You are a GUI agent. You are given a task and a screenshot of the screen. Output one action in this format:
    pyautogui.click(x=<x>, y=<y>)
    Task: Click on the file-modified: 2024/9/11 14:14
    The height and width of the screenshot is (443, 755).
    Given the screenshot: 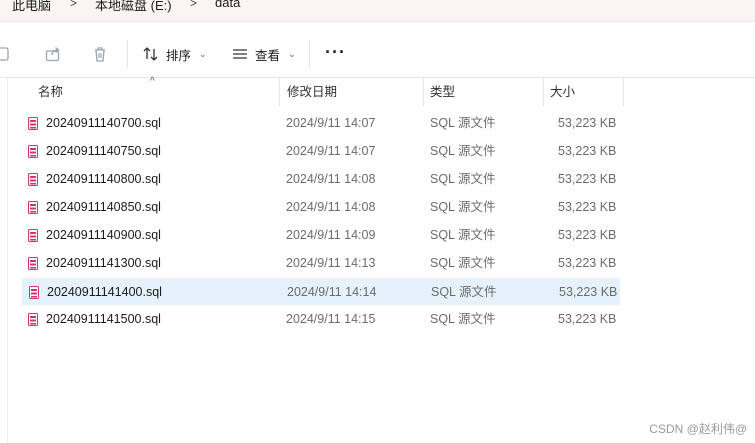 What is the action you would take?
    pyautogui.click(x=332, y=292)
    